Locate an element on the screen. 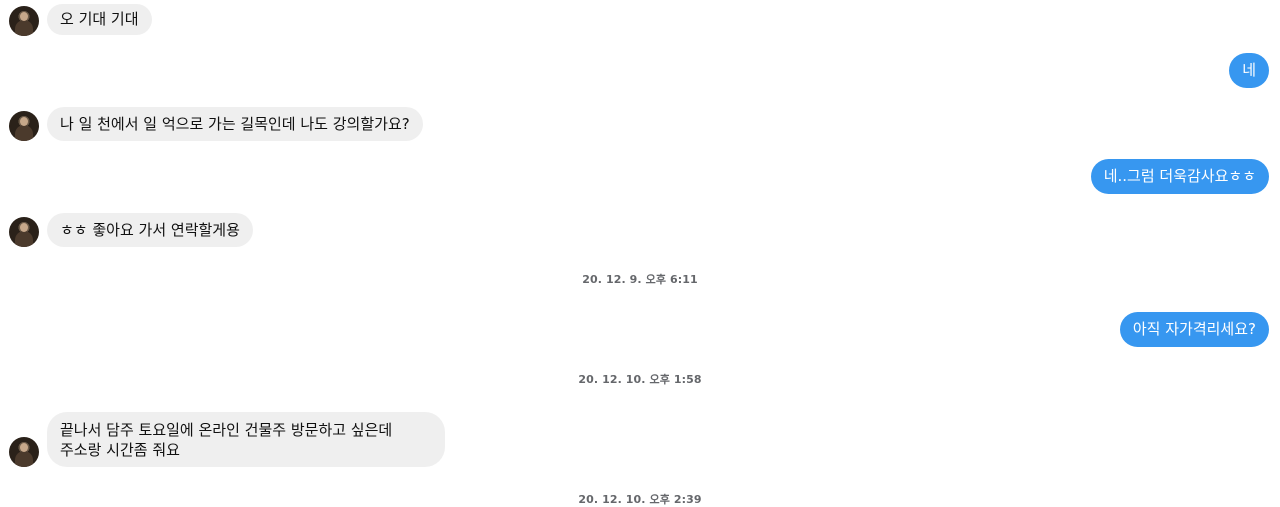 This screenshot has height=507, width=1280. message-text: 나 일 천에서 일 억으로 가는 길목인데 나도 강의할가요? is located at coordinates (235, 124).